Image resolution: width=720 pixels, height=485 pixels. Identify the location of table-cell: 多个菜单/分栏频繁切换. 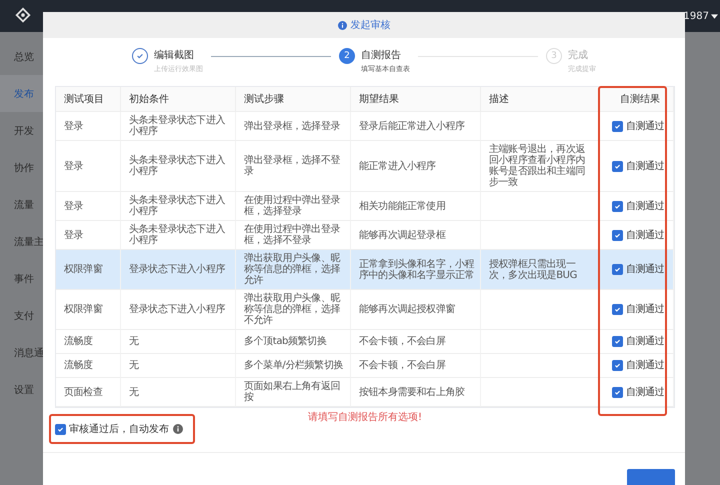
(293, 366).